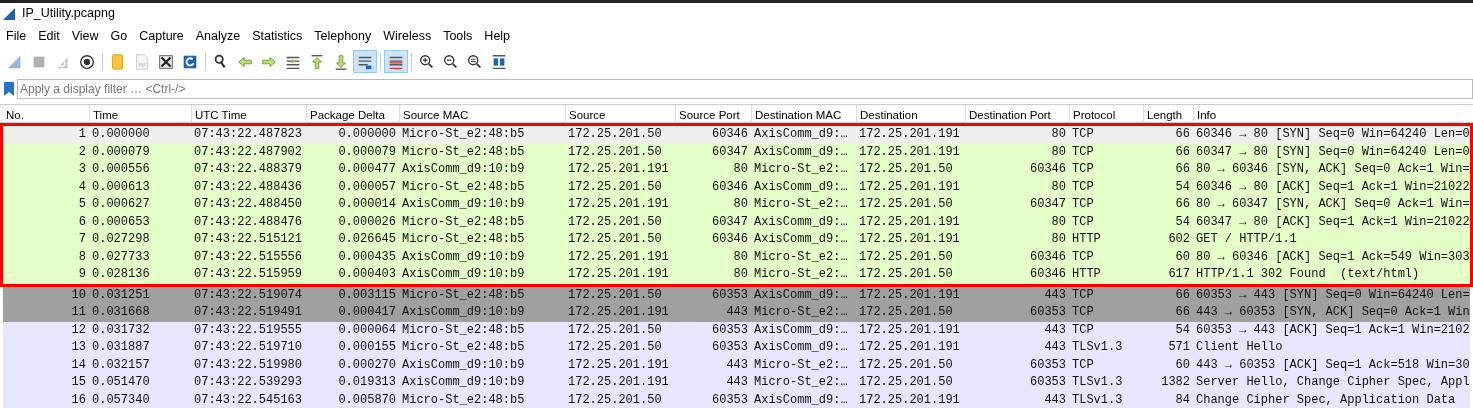 The width and height of the screenshot is (1473, 408). Describe the element at coordinates (367, 204) in the screenshot. I see `table-cell-text: 0.000014` at that location.